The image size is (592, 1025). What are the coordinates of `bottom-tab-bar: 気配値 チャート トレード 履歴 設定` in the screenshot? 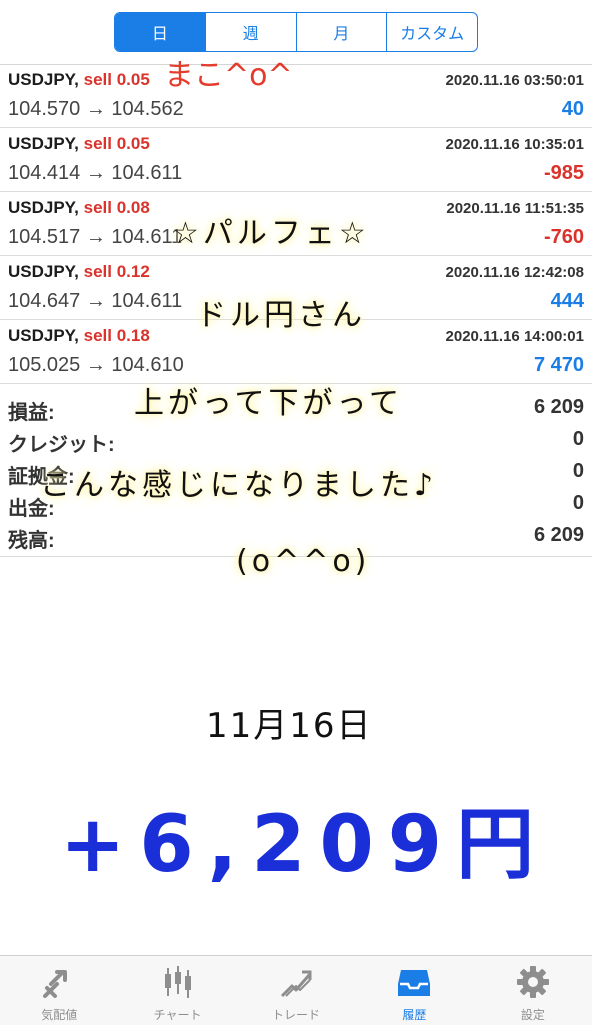 It's located at (296, 990).